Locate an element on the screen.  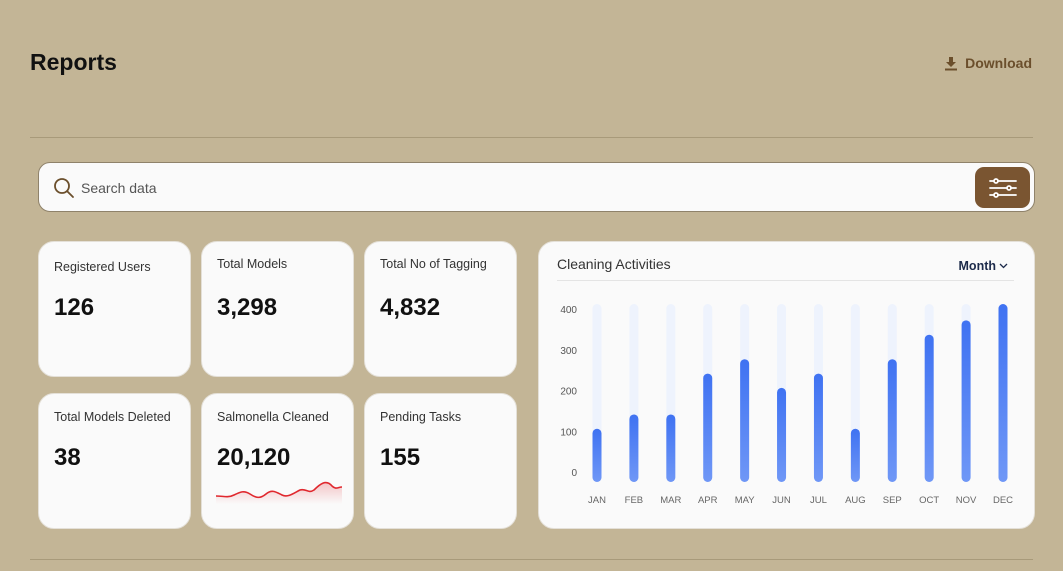
stat-label: Registered Users is located at coordinates (102, 267).